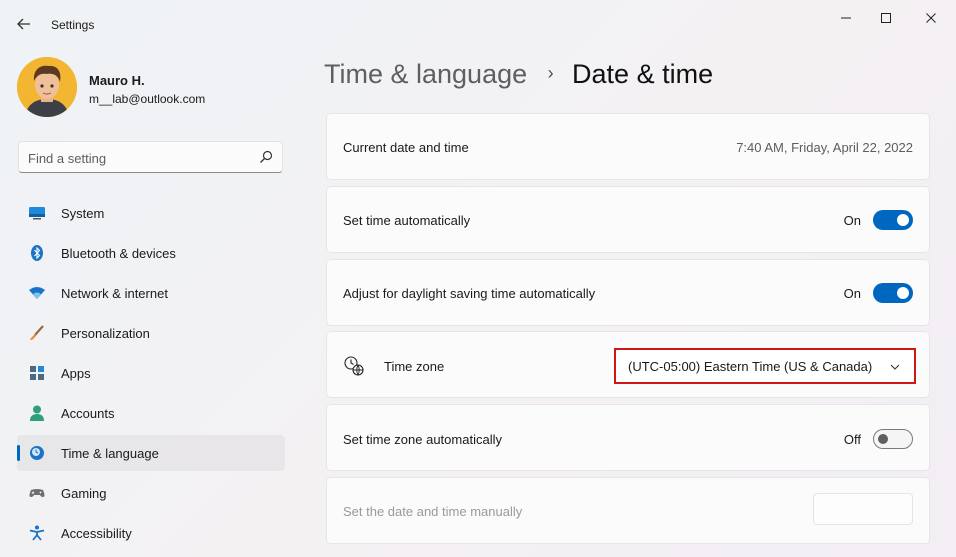  Describe the element at coordinates (414, 366) in the screenshot. I see `time-zone-label: Time zone` at that location.